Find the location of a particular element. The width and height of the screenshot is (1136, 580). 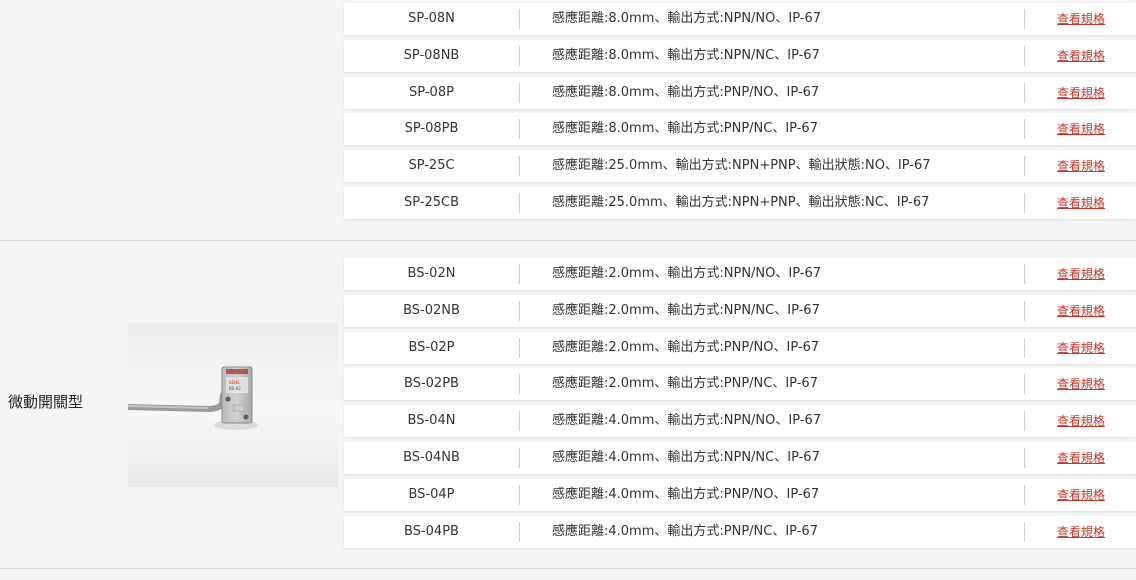

model-description: 感應距離:25.0mm、輸出方式:NPN+PNP、輸出狀態:NO、IP-67 is located at coordinates (741, 166).